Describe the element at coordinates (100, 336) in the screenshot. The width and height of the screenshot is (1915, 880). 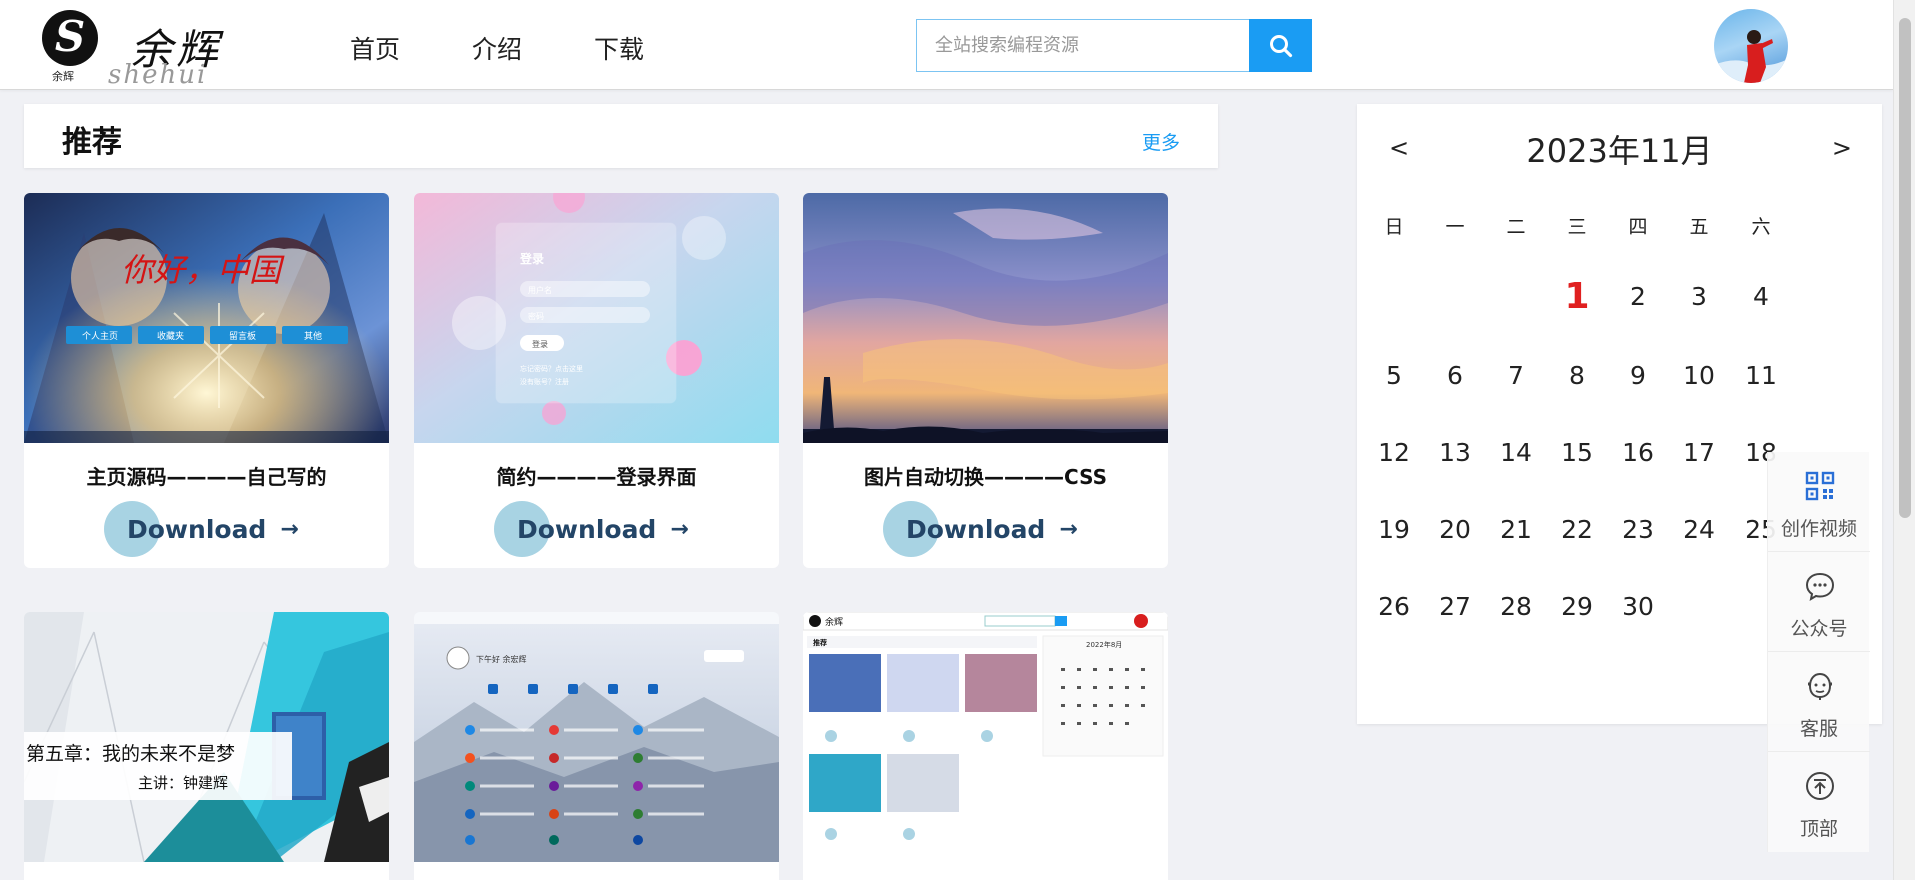
I see `svg-text: 个人主页` at that location.